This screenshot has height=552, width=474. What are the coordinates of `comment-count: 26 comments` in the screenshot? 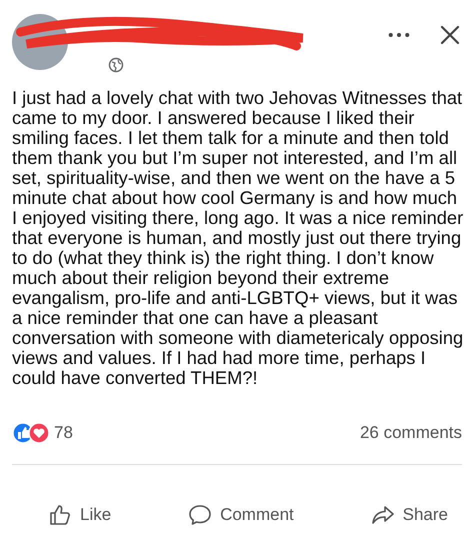 It's located at (411, 433).